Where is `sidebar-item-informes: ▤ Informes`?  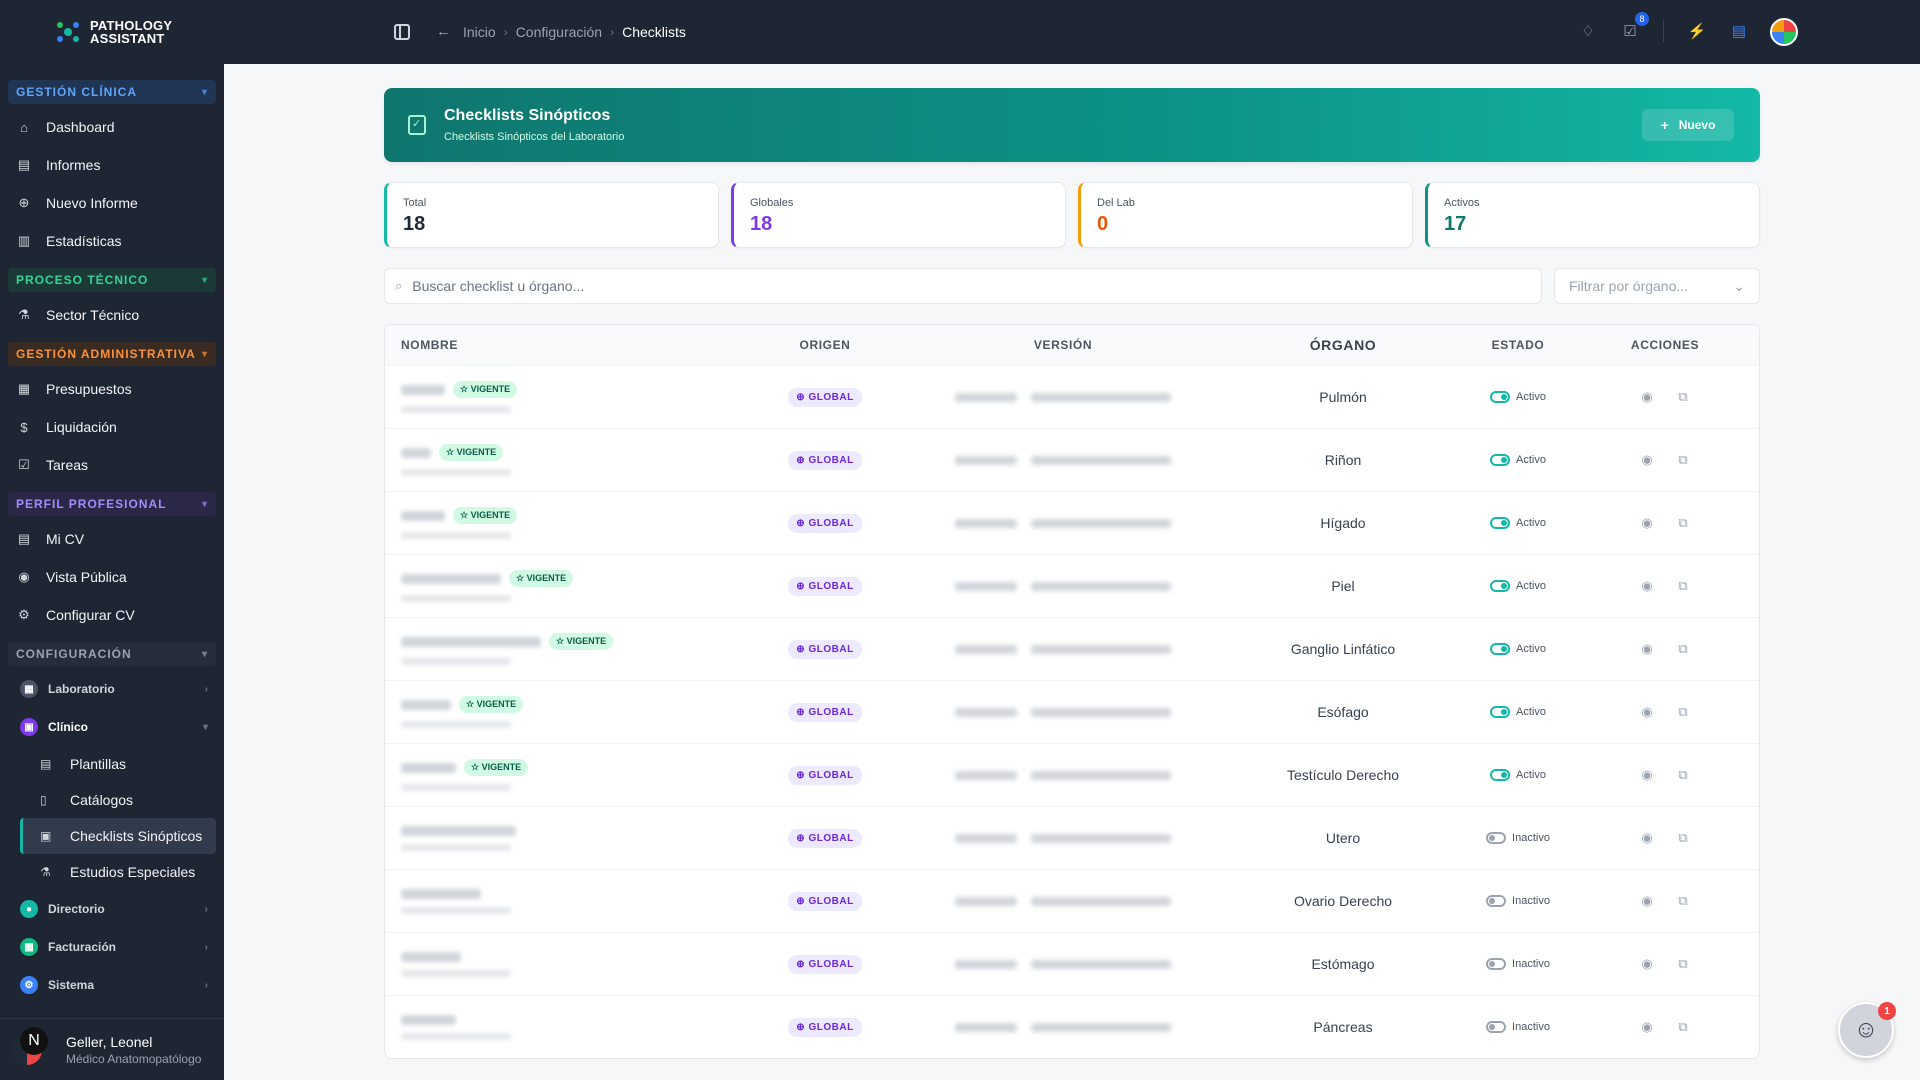 sidebar-item-informes: ▤ Informes is located at coordinates (112, 165).